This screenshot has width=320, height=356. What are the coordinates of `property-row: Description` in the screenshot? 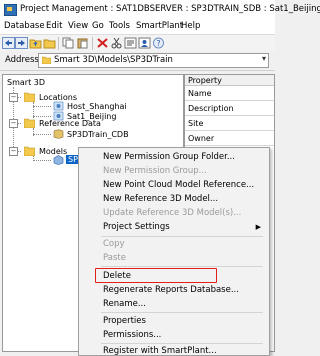 It's located at (229, 108).